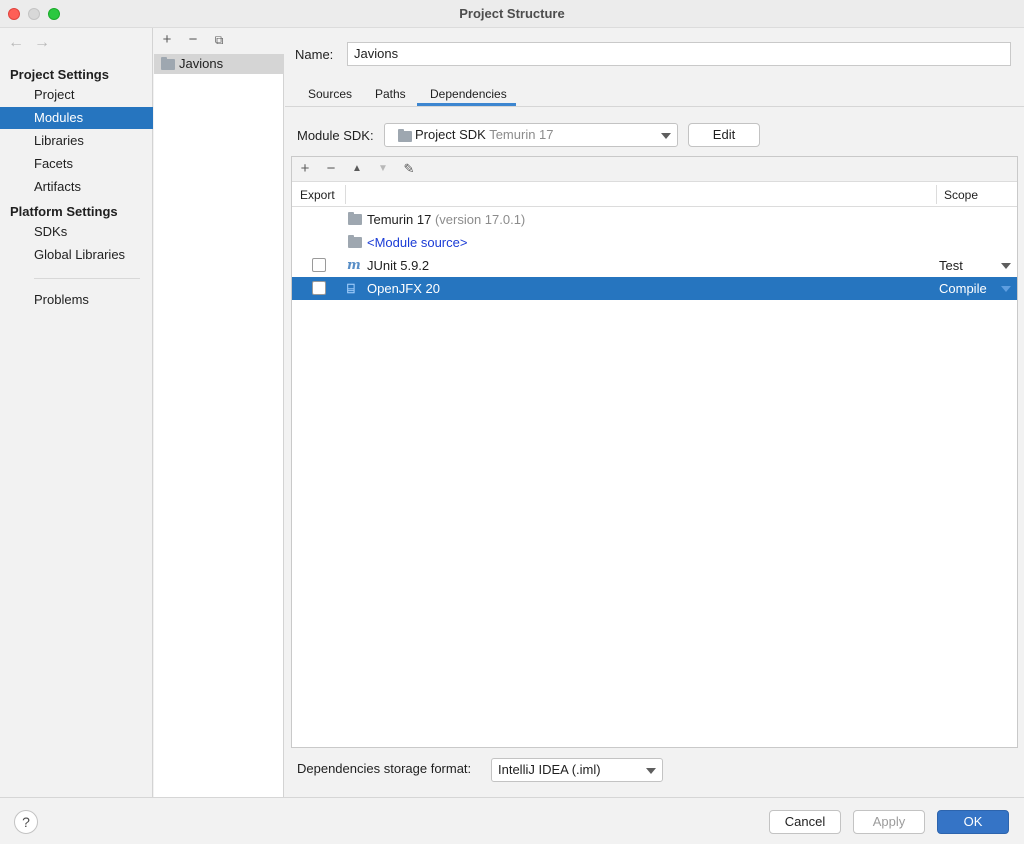  What do you see at coordinates (450, 134) in the screenshot?
I see `sdk-value: Project SDK` at bounding box center [450, 134].